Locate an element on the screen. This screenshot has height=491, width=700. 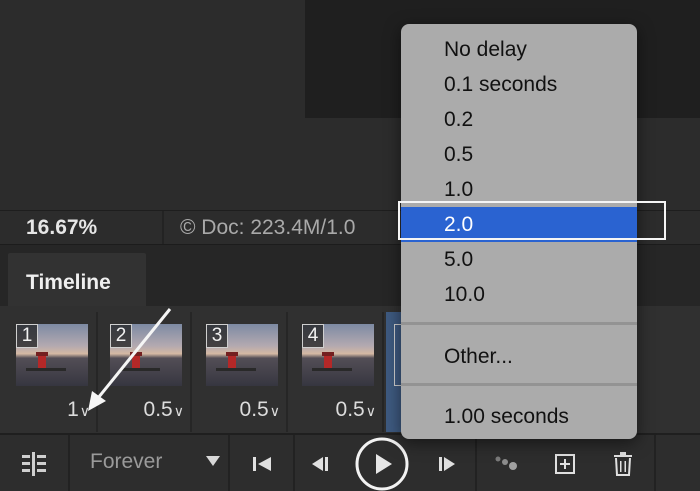
play-icon is located at coordinates (382, 463).